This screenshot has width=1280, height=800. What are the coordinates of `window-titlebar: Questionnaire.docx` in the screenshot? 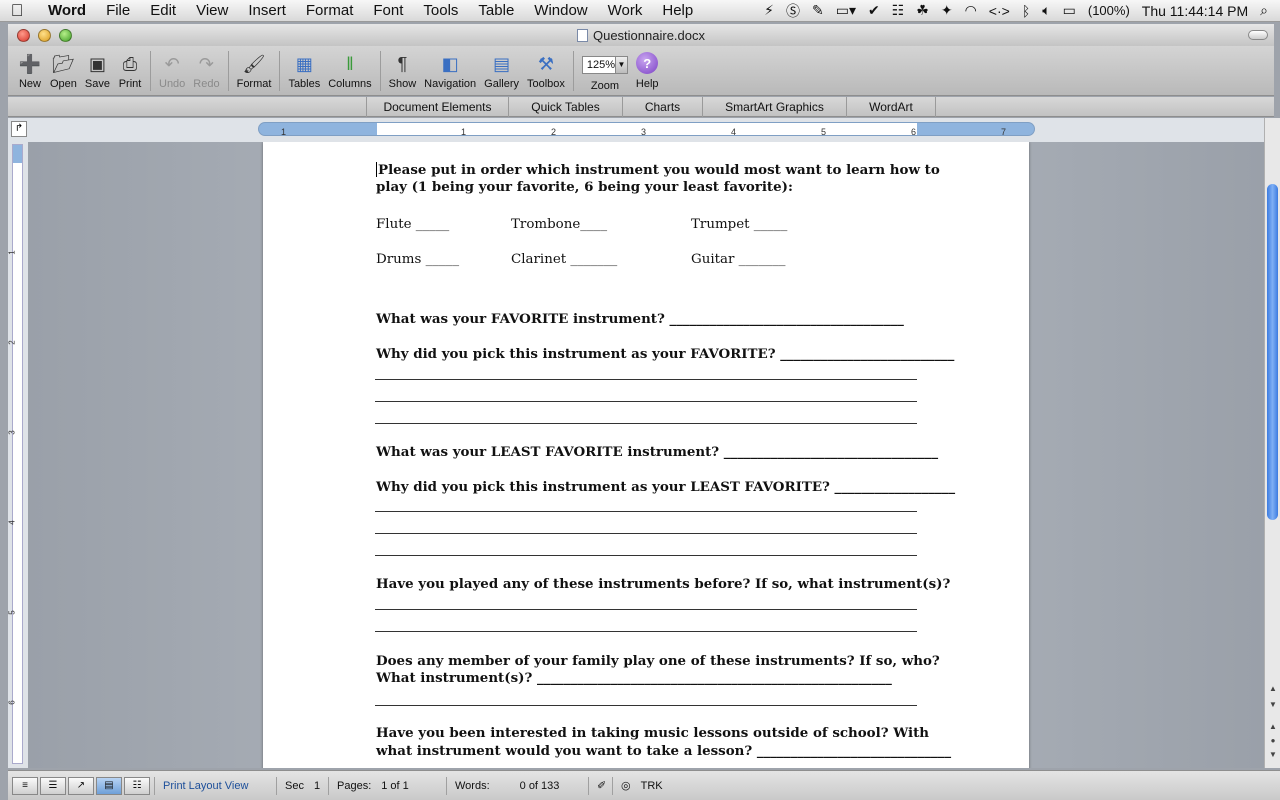 It's located at (641, 35).